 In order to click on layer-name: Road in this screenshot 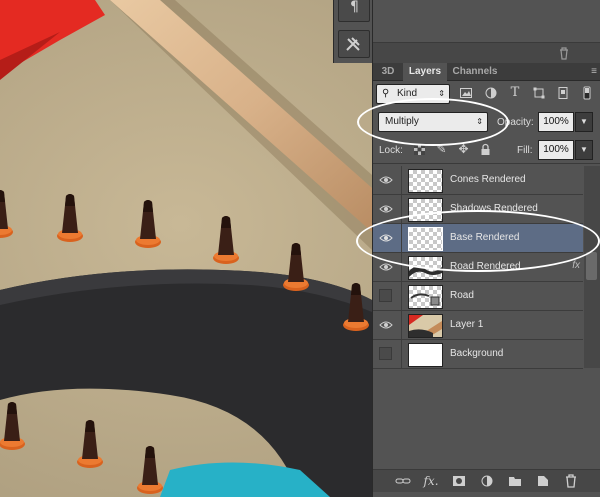, I will do `click(462, 295)`.